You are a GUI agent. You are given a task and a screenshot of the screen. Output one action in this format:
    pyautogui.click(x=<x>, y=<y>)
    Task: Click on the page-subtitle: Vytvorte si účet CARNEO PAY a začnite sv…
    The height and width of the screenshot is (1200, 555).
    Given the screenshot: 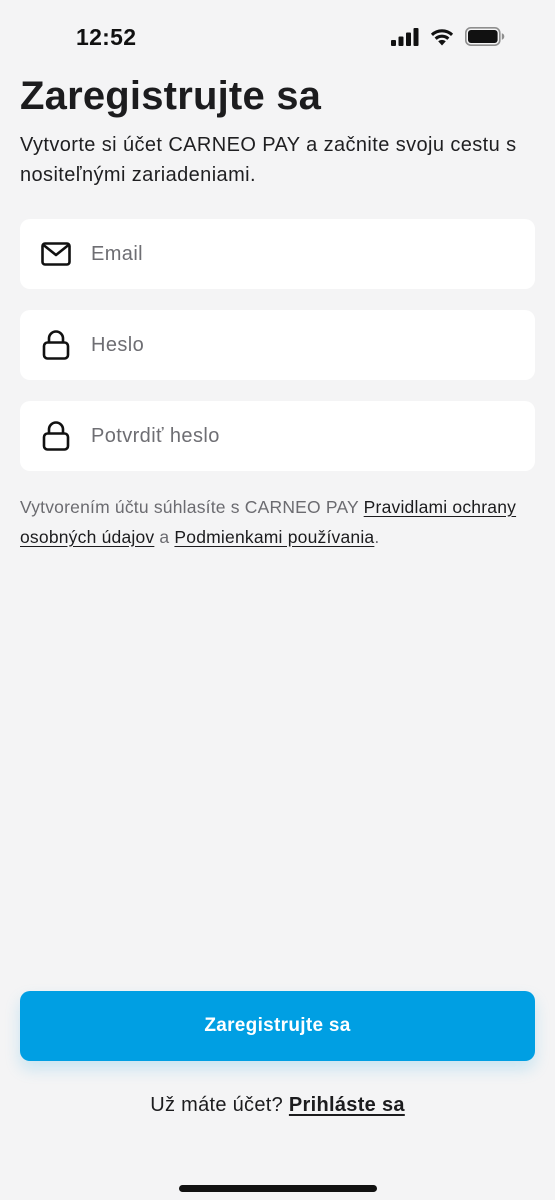 What is the action you would take?
    pyautogui.click(x=268, y=160)
    